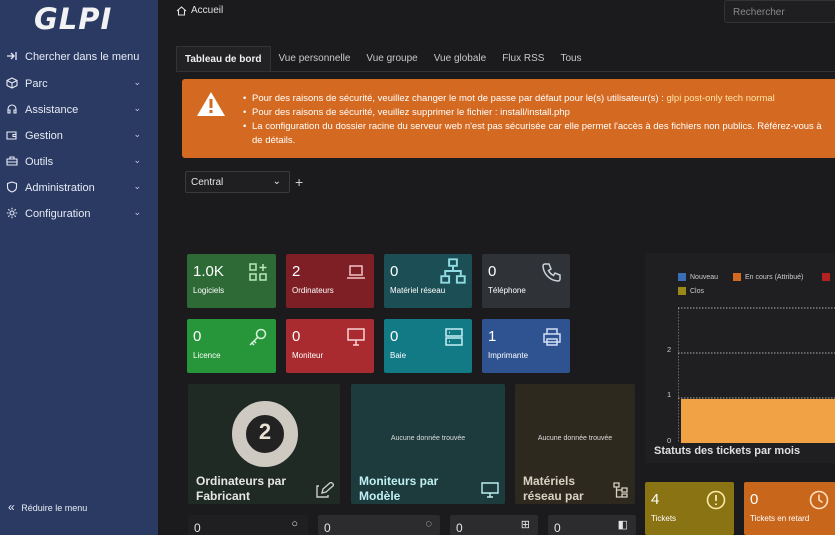 This screenshot has width=835, height=535. I want to click on headset-icon, so click(12, 109).